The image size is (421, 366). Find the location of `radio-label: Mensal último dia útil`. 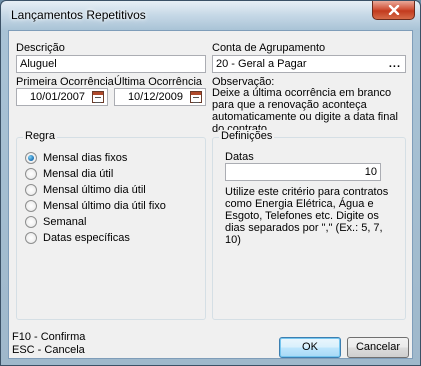

radio-label: Mensal último dia útil is located at coordinates (94, 190).